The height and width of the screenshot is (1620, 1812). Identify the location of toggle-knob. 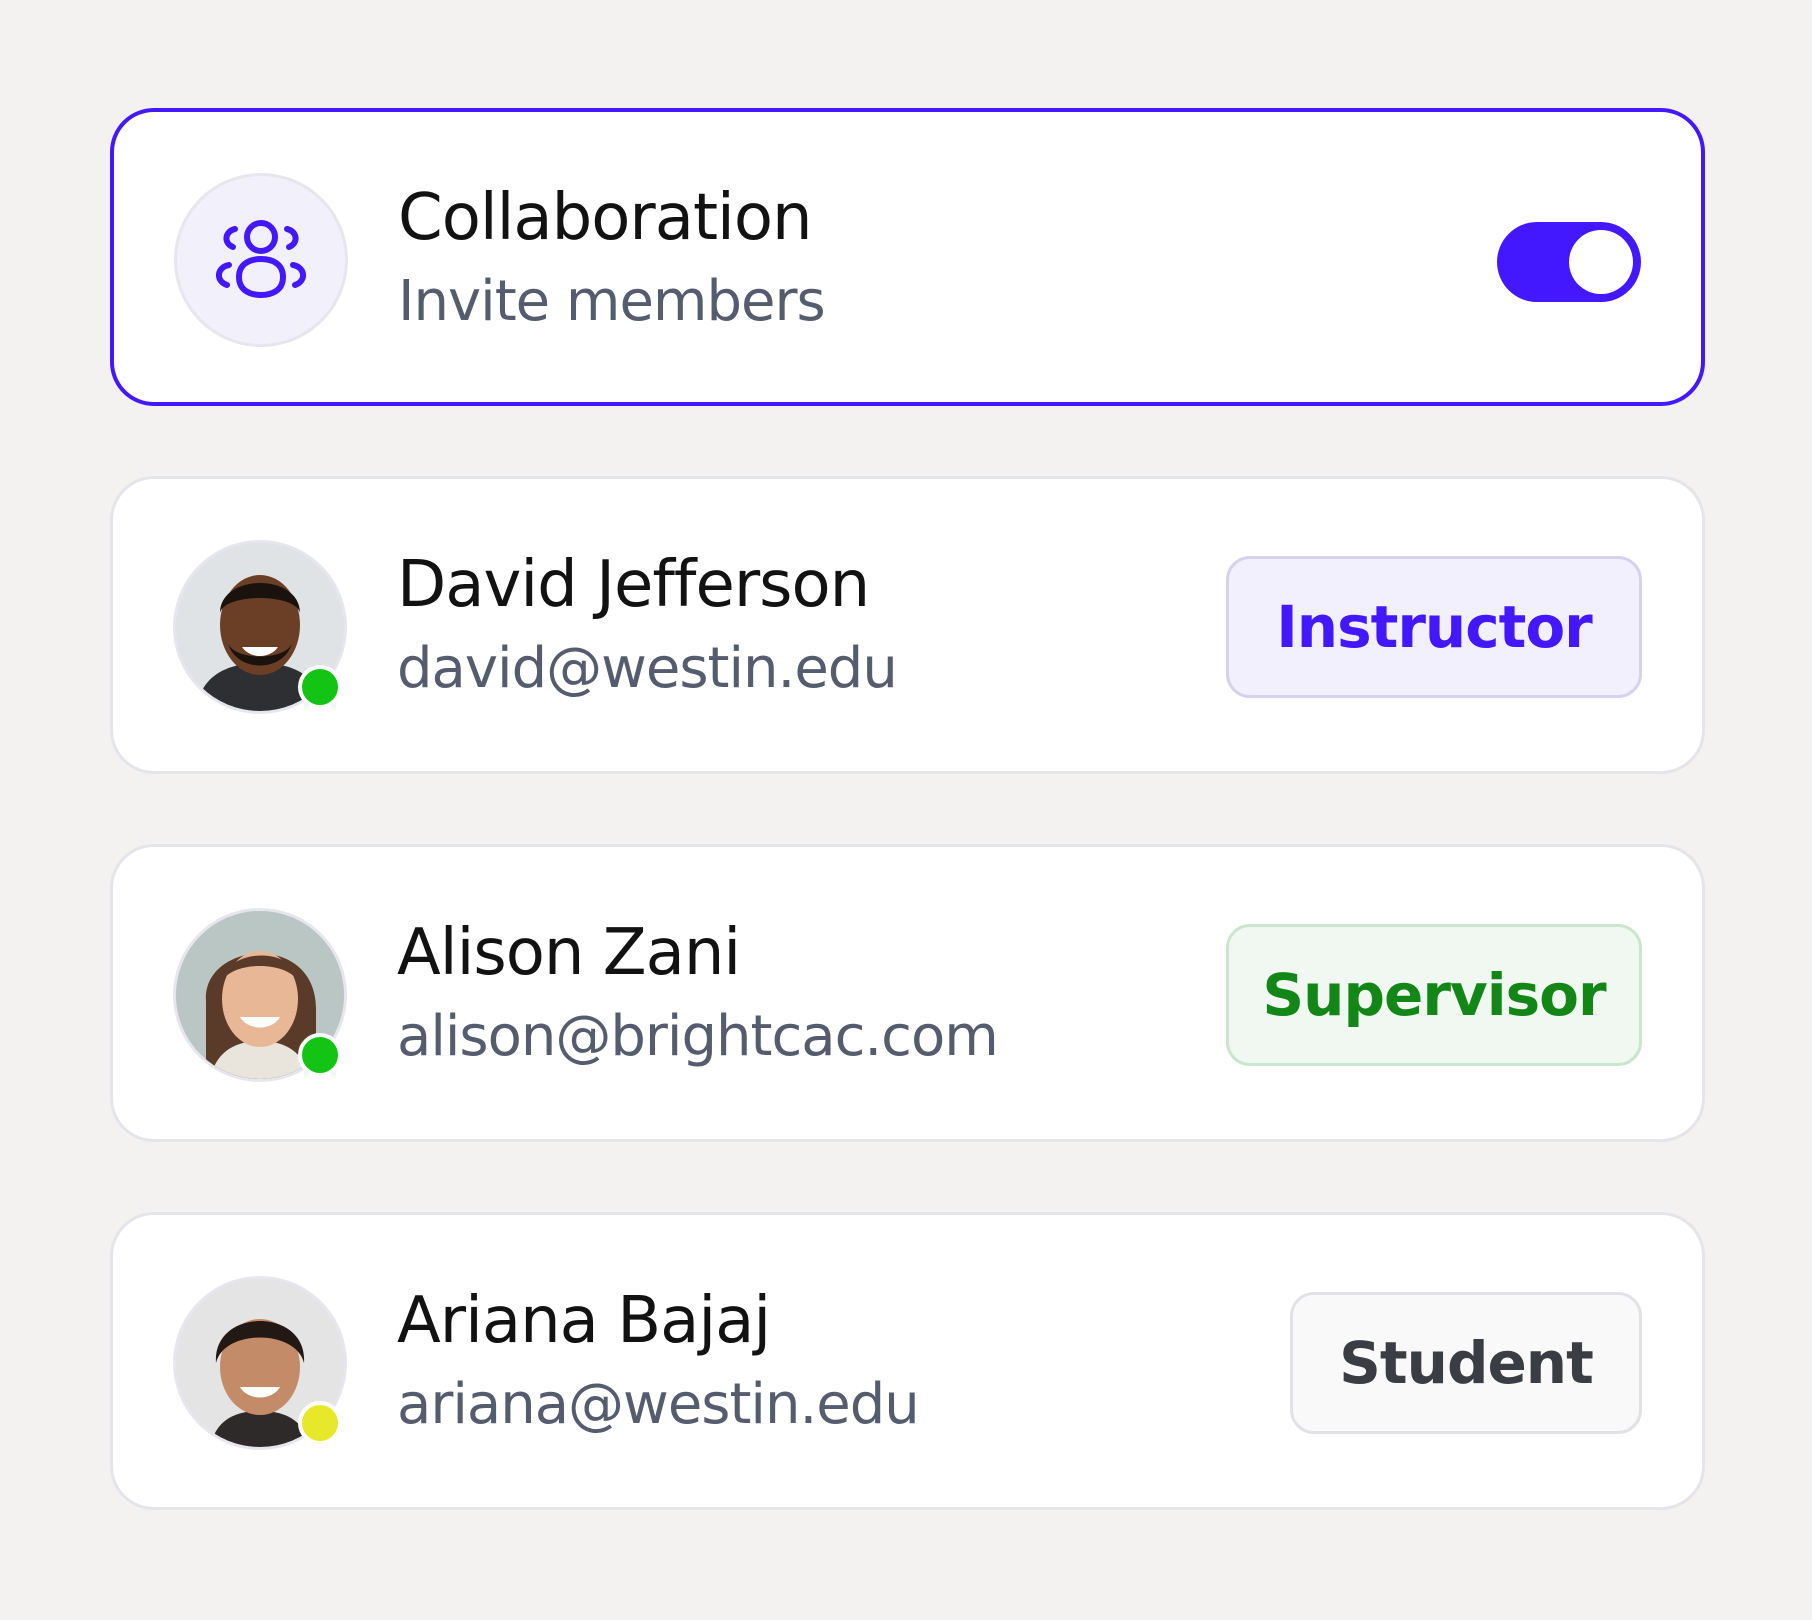
(1601, 262).